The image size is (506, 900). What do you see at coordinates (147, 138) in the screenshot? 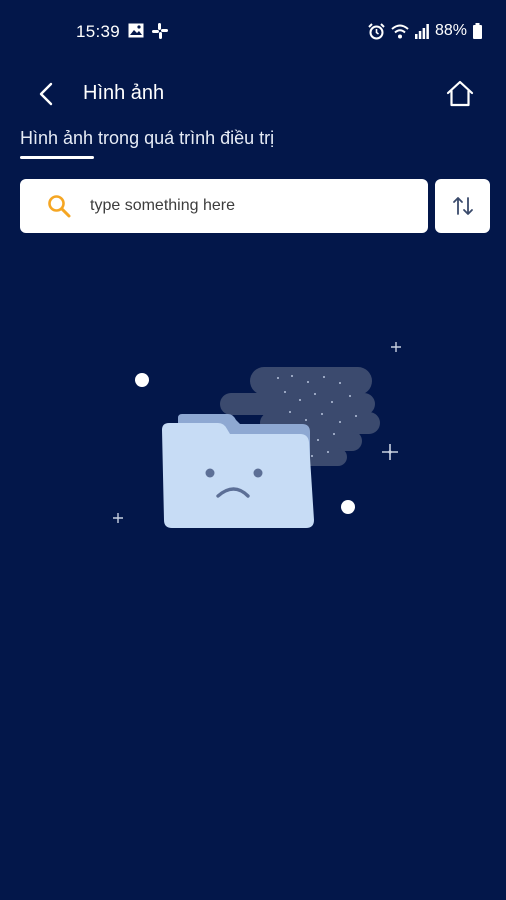
I see `tab-treatment-images: Hình ảnh trong quá trình điều trị` at bounding box center [147, 138].